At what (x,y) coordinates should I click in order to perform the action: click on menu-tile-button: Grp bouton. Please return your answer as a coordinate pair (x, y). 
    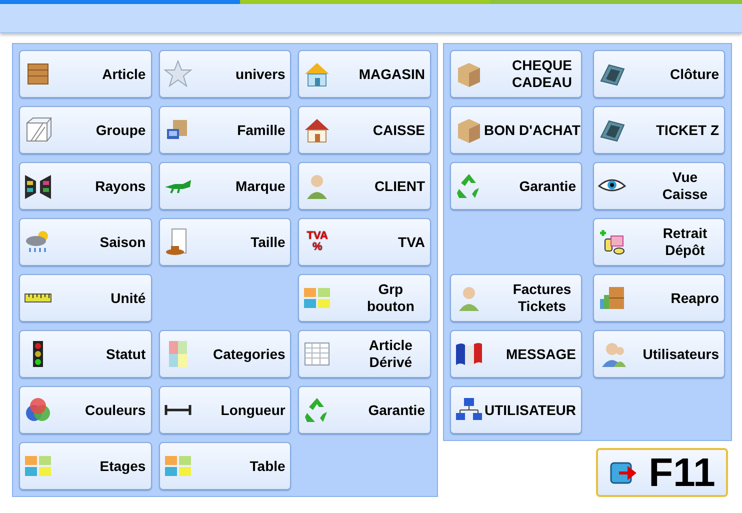
    Looking at the image, I should click on (364, 298).